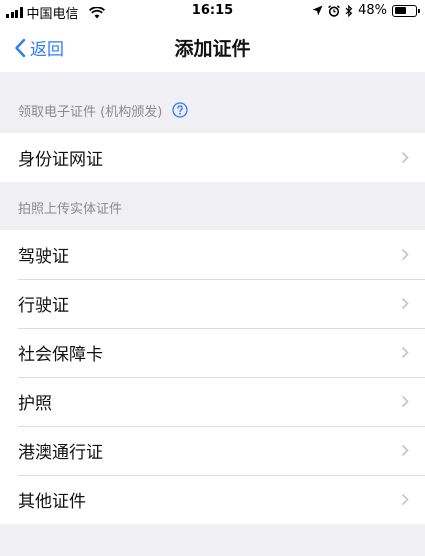 Image resolution: width=425 pixels, height=556 pixels. I want to click on list-item-id-card-online: 身份证网证, so click(212, 157).